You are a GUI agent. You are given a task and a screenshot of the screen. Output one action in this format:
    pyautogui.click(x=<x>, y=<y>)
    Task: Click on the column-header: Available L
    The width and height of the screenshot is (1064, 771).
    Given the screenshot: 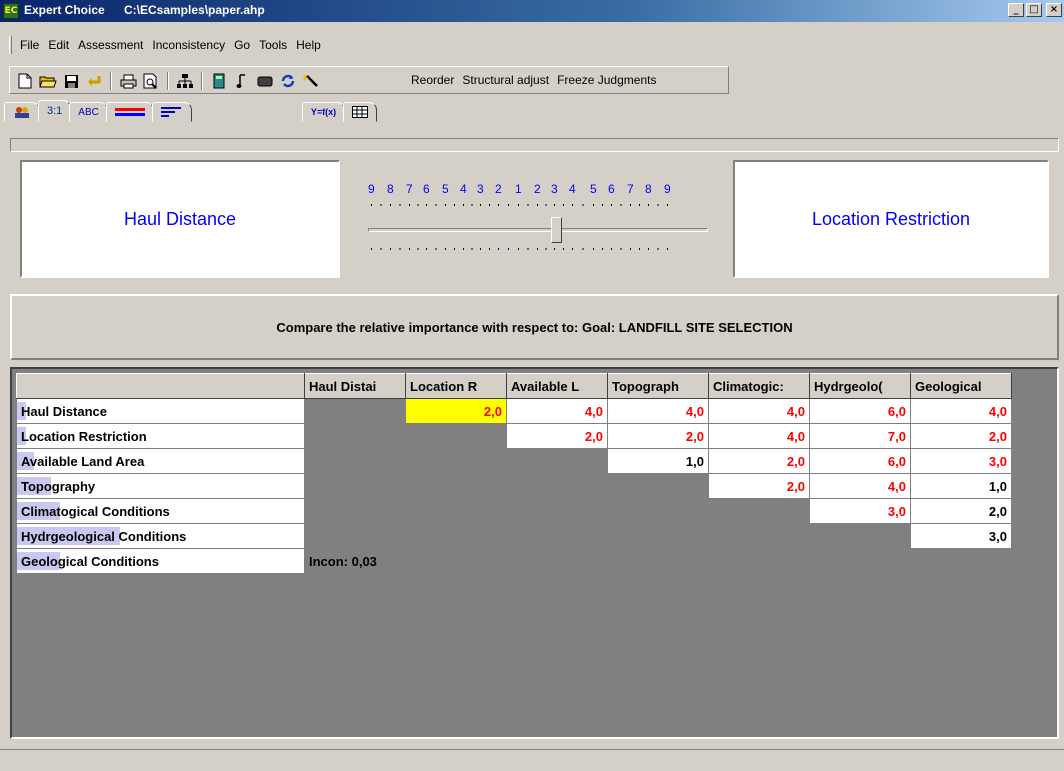 What is the action you would take?
    pyautogui.click(x=557, y=386)
    